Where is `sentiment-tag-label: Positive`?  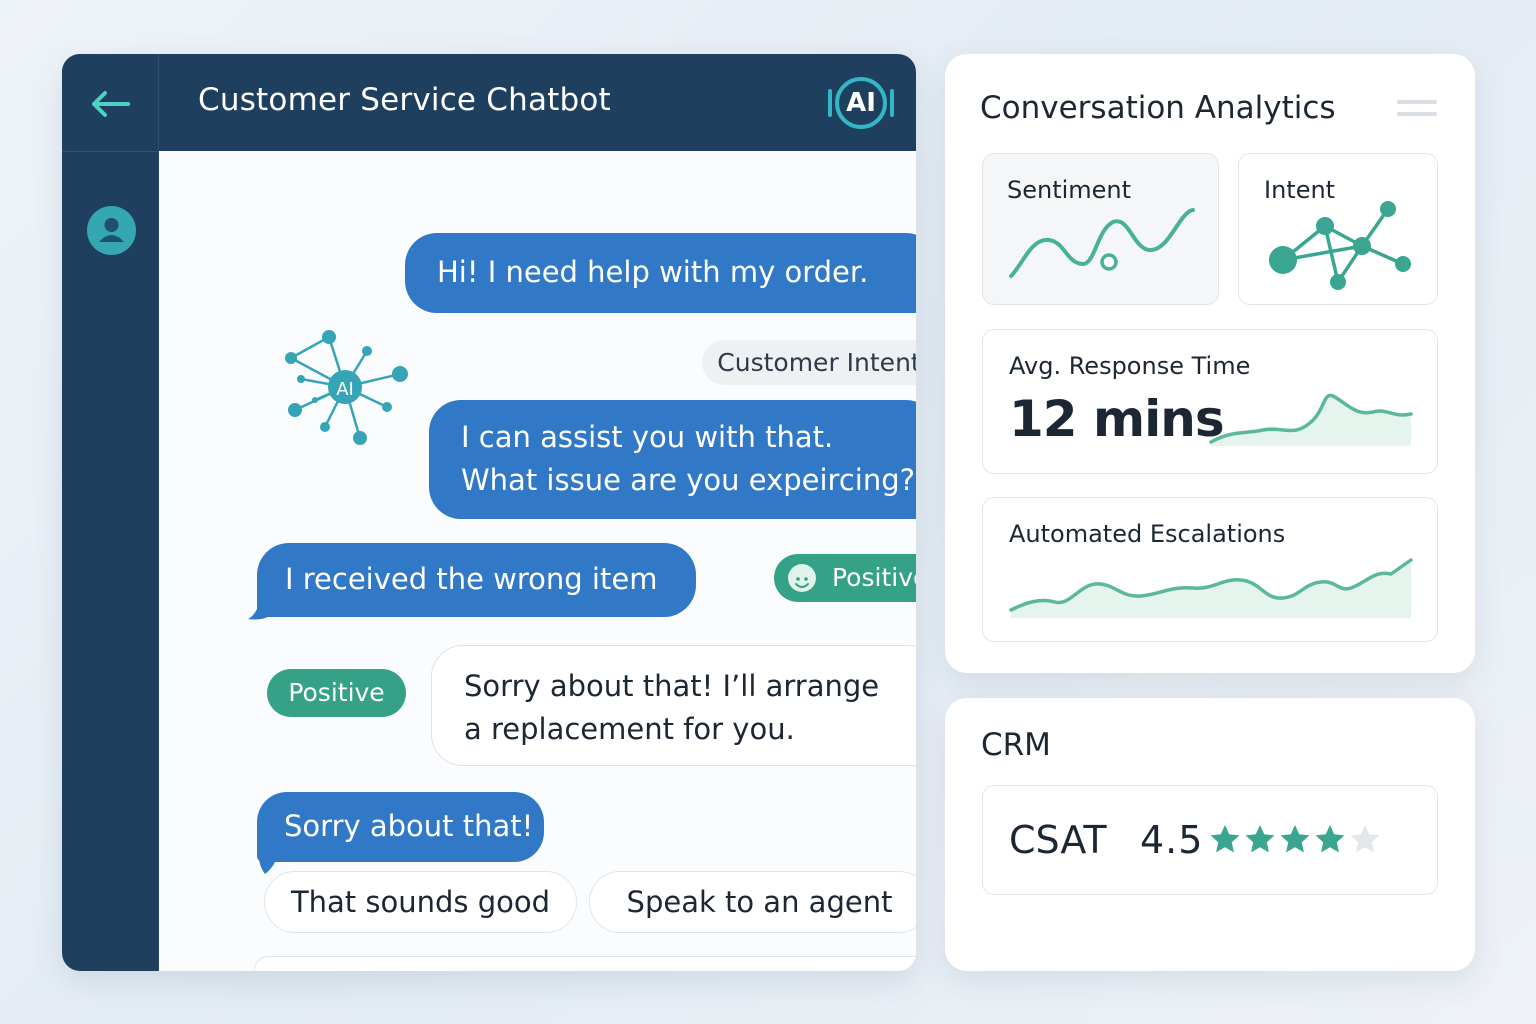
sentiment-tag-label: Positive is located at coordinates (874, 577).